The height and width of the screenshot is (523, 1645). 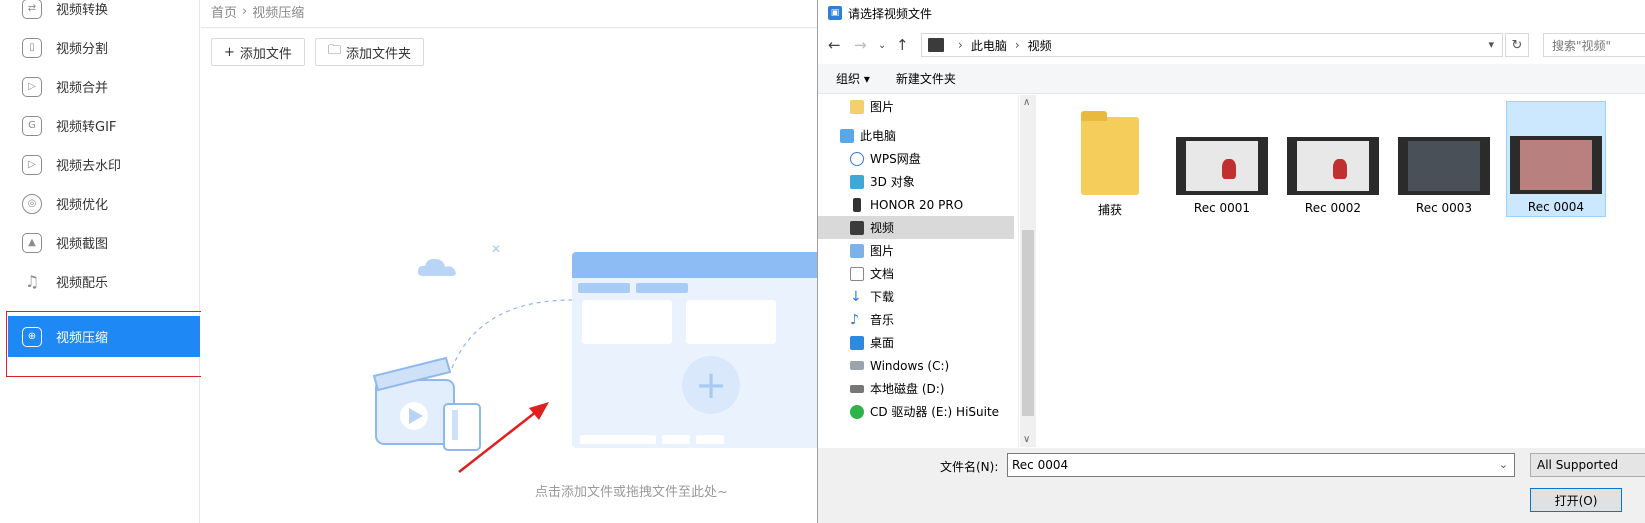 What do you see at coordinates (1587, 465) in the screenshot?
I see `filetype-select: All Supported` at bounding box center [1587, 465].